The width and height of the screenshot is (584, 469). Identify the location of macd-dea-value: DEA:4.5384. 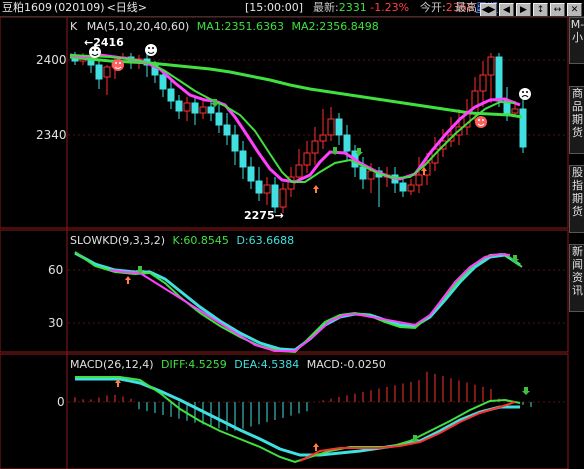
(266, 364).